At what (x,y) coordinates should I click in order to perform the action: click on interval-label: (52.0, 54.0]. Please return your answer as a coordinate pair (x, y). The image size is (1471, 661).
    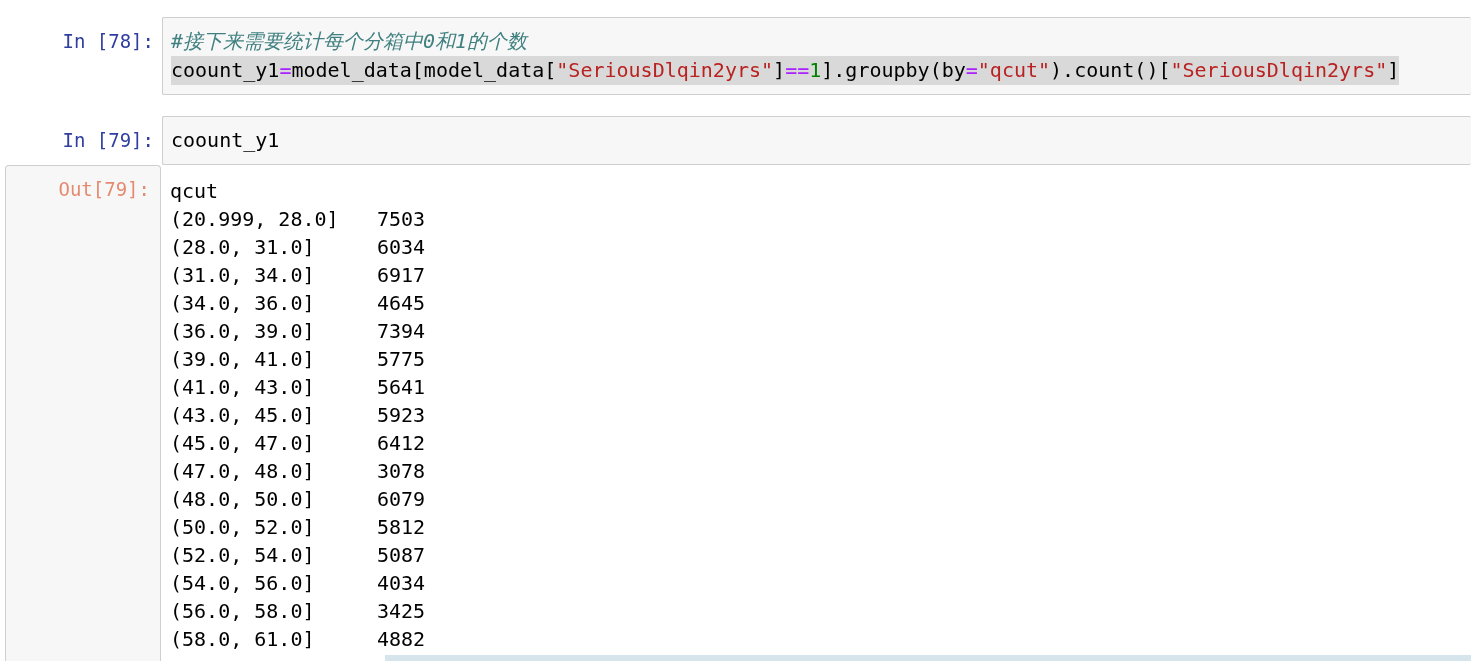
    Looking at the image, I should click on (243, 555).